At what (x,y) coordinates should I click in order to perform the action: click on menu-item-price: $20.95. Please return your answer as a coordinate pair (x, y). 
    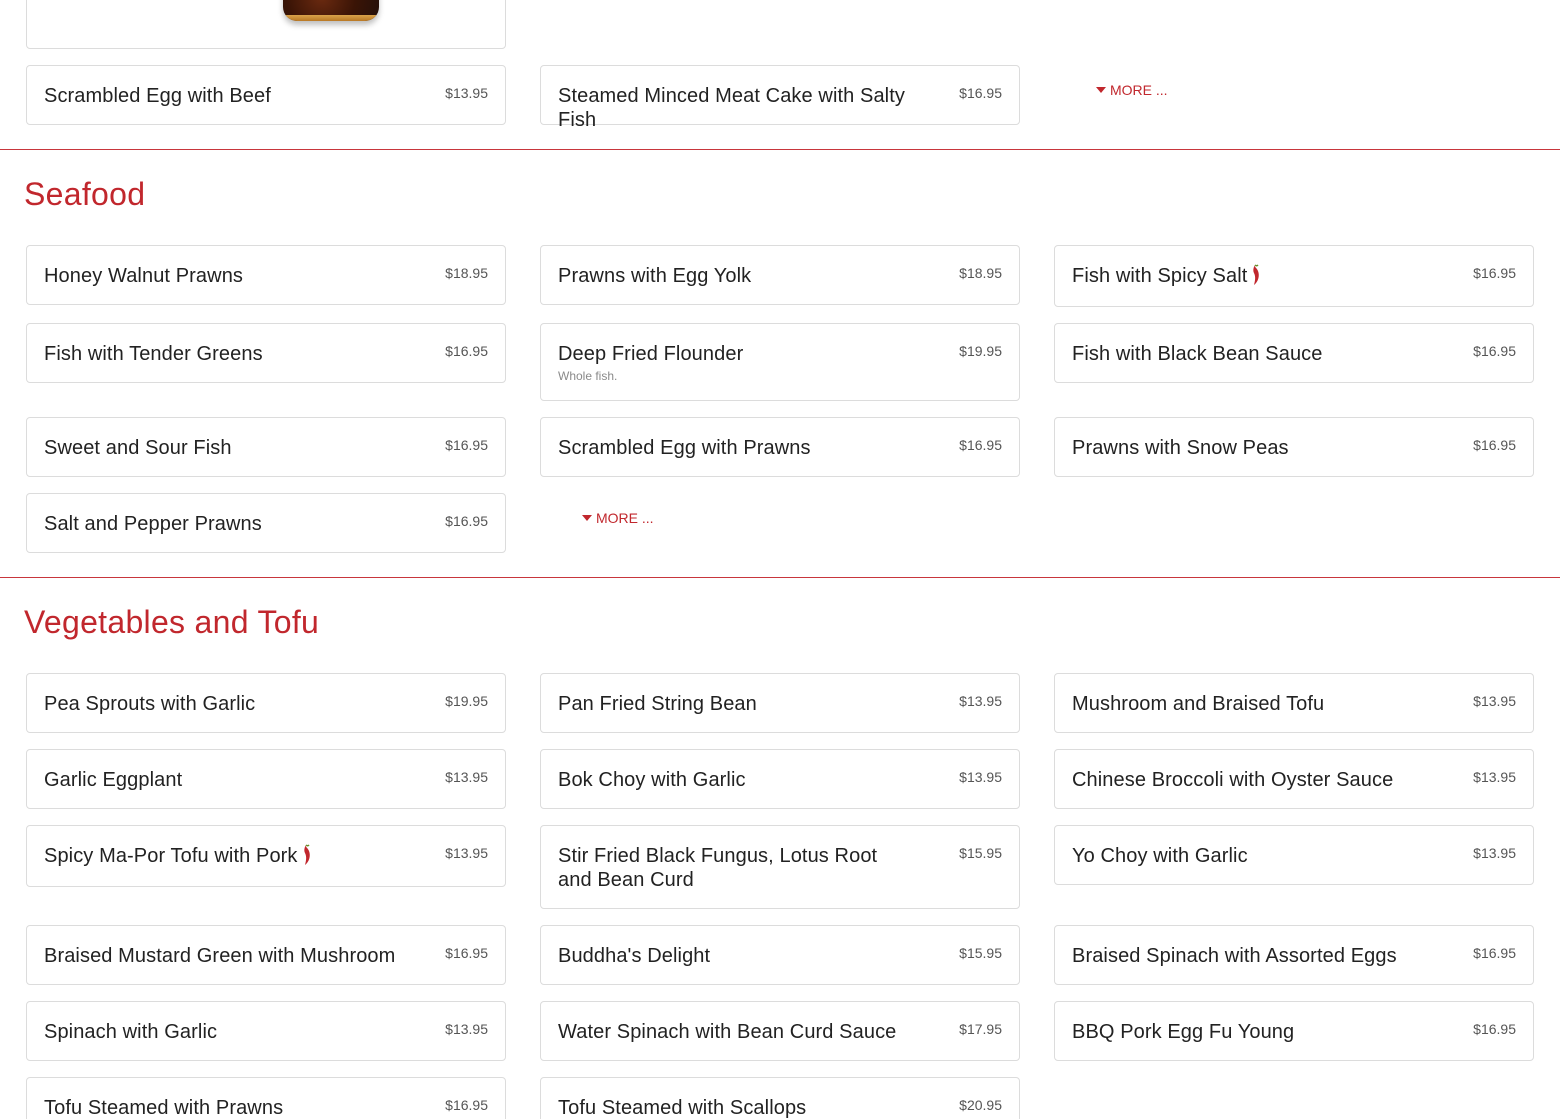
    Looking at the image, I should click on (980, 1105).